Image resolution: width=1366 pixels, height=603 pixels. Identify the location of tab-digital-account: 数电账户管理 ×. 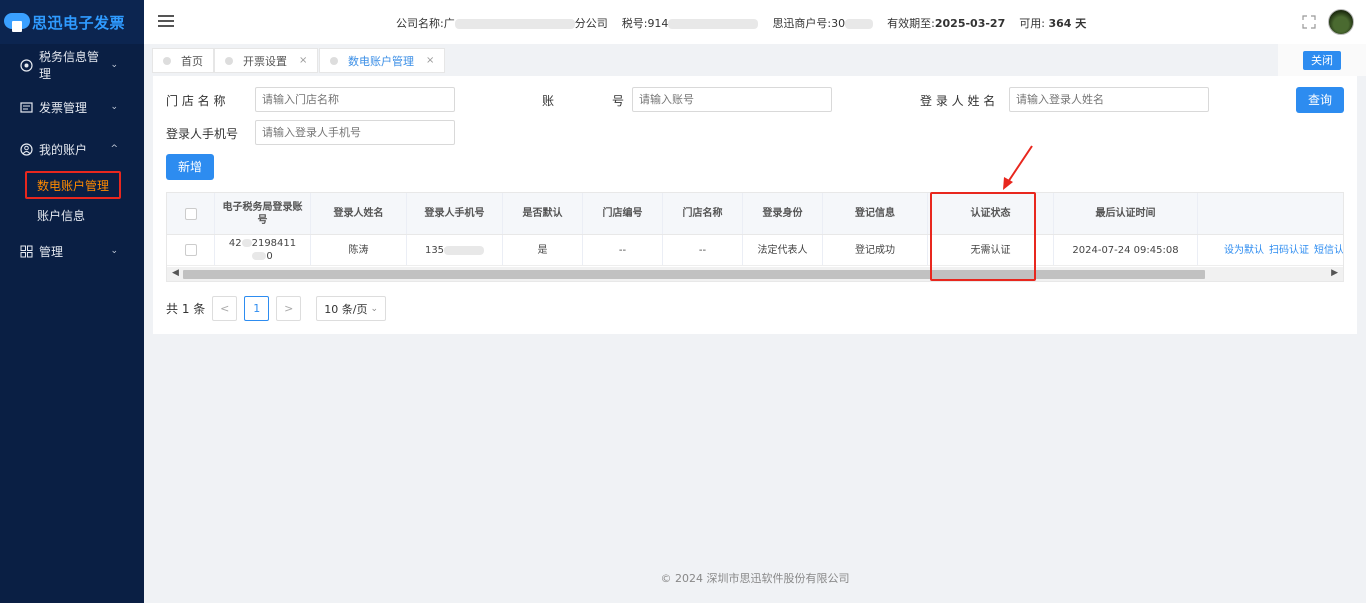
(382, 60).